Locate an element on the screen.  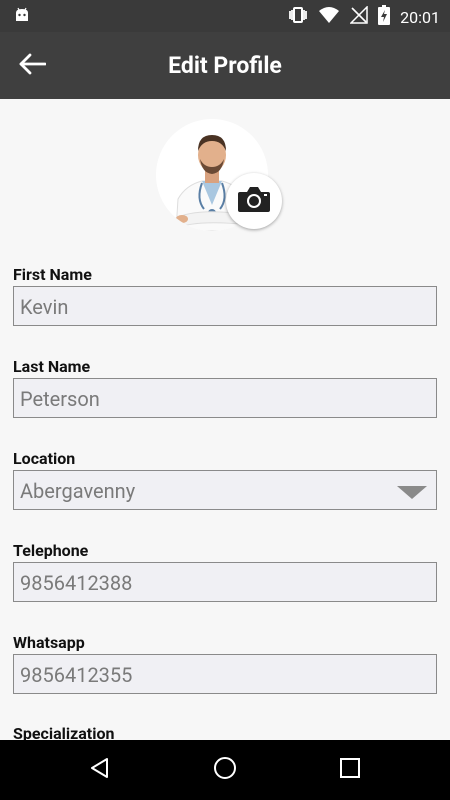
first-name-field: First Name Kevin is located at coordinates (225, 295).